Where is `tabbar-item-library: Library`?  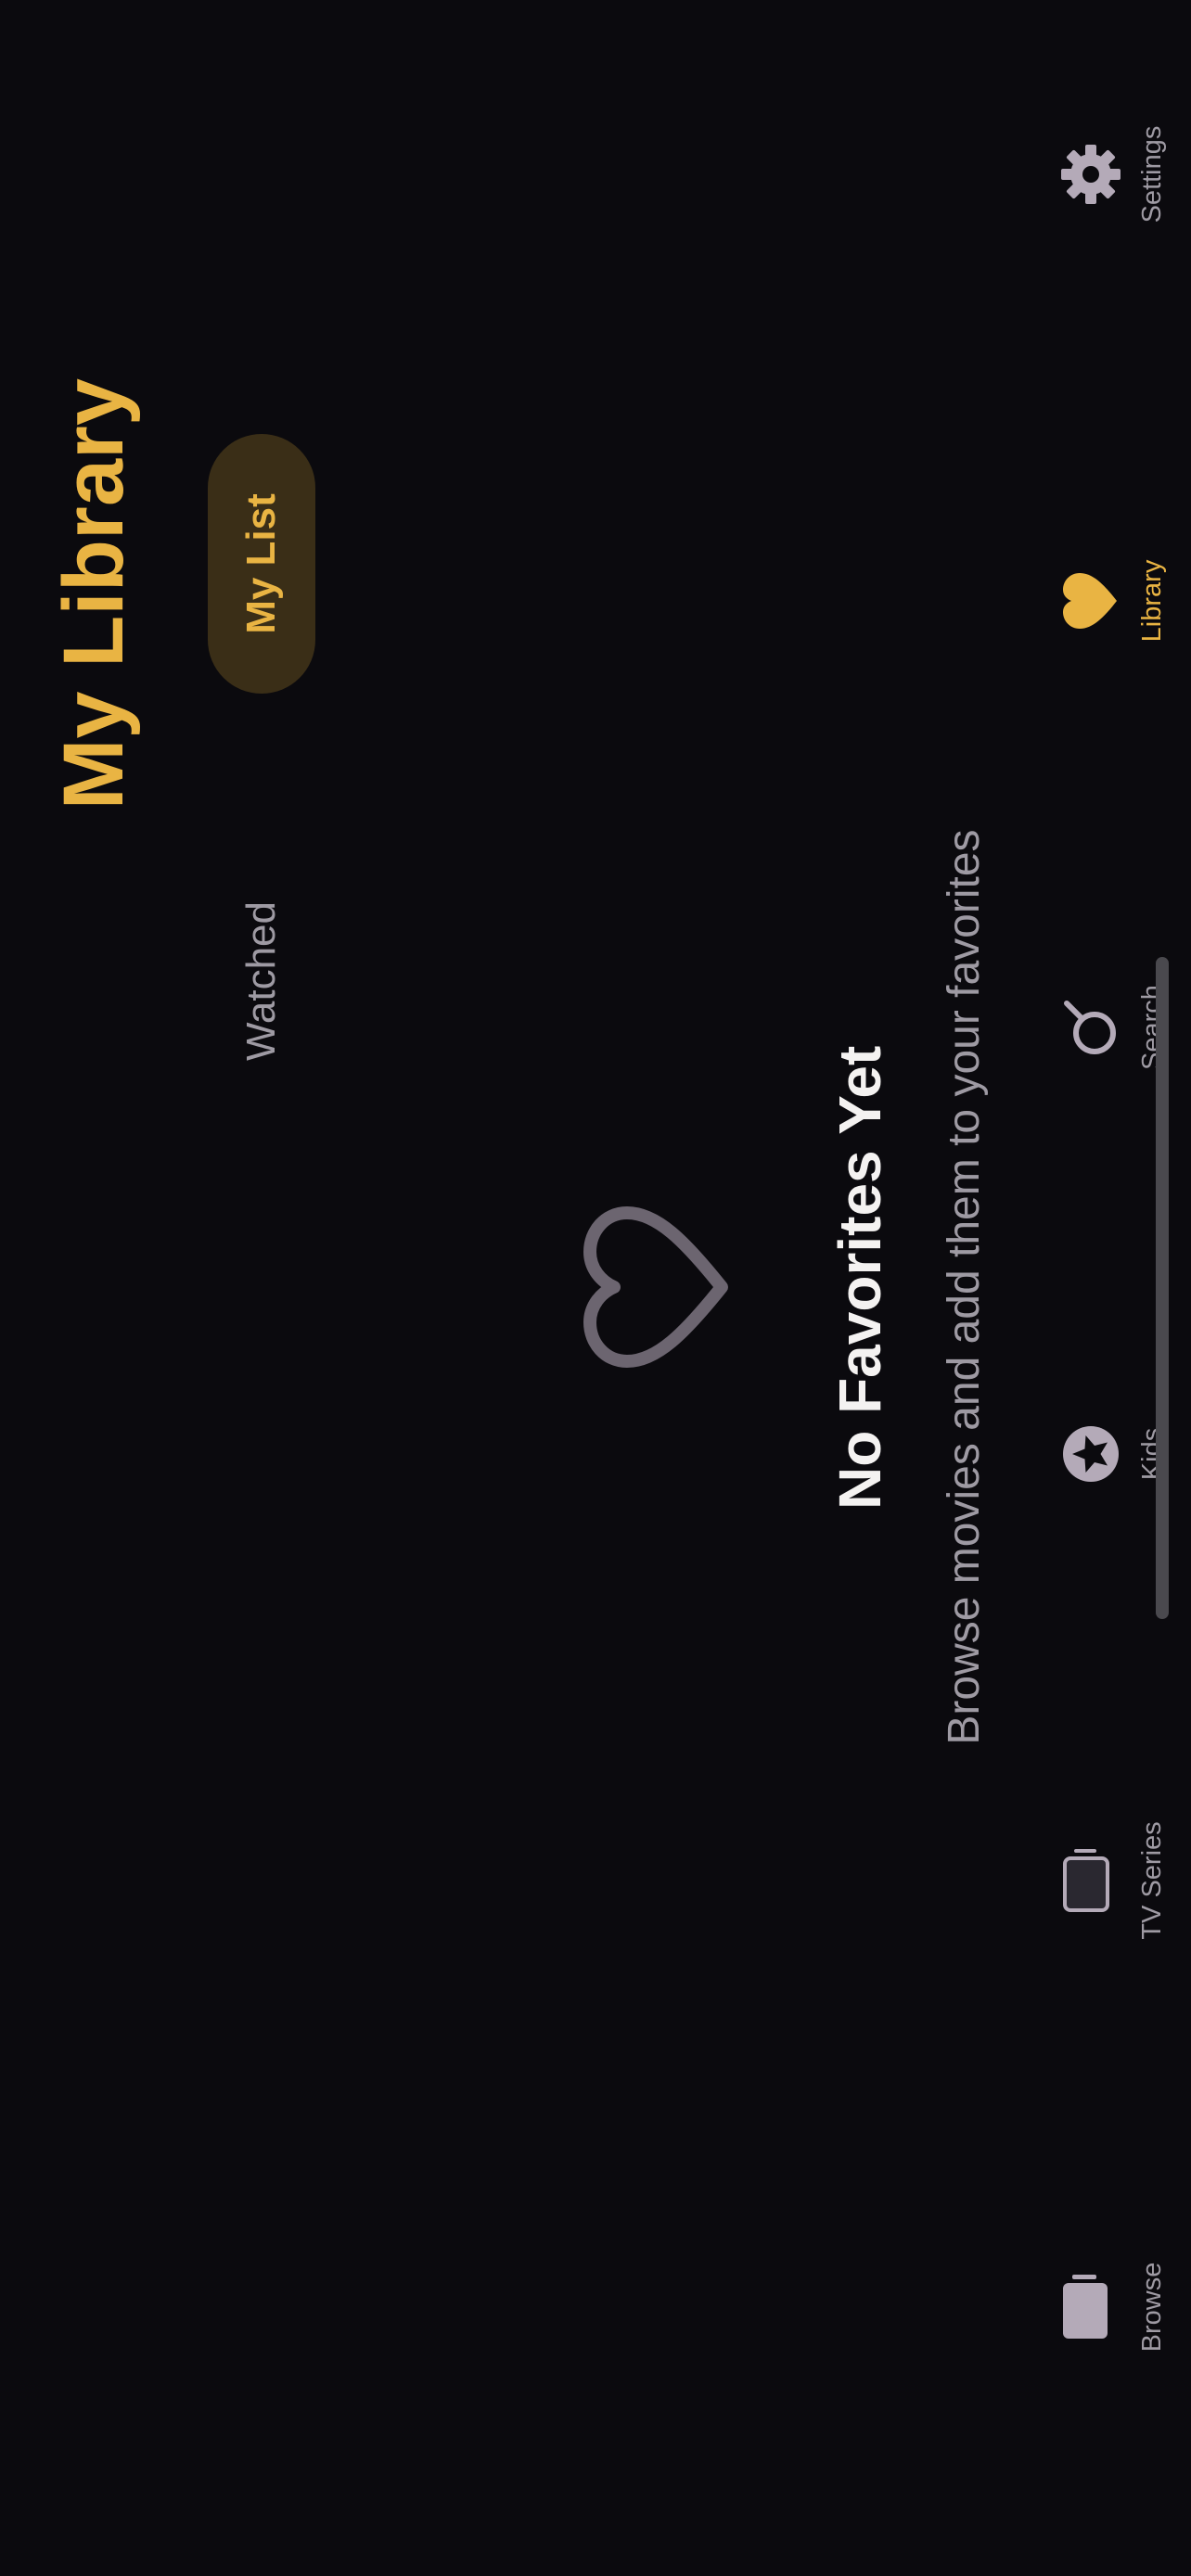
tabbar-item-library: Library is located at coordinates (1117, 601).